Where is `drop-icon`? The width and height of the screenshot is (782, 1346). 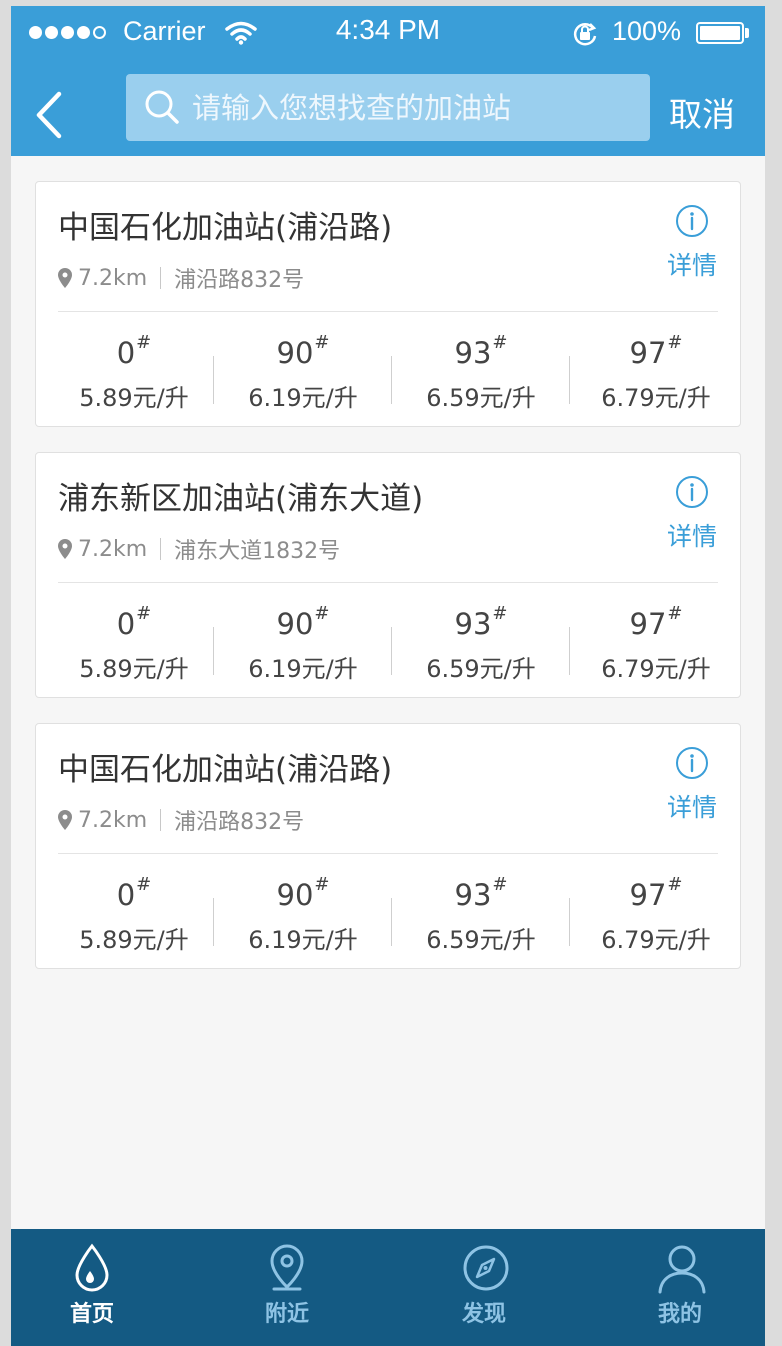 drop-icon is located at coordinates (92, 1267).